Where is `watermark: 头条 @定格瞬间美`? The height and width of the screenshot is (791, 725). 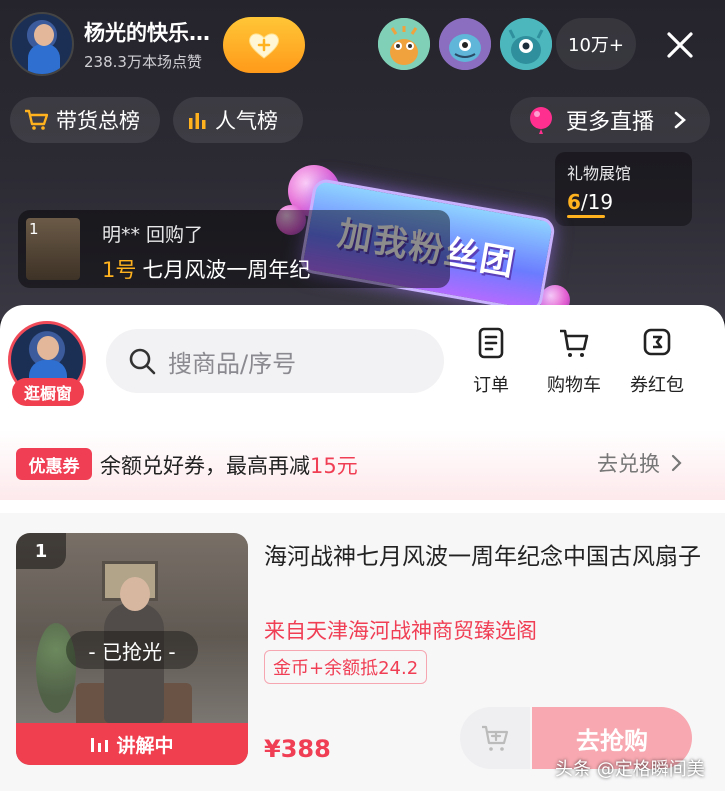 watermark: 头条 @定格瞬间美 is located at coordinates (630, 769).